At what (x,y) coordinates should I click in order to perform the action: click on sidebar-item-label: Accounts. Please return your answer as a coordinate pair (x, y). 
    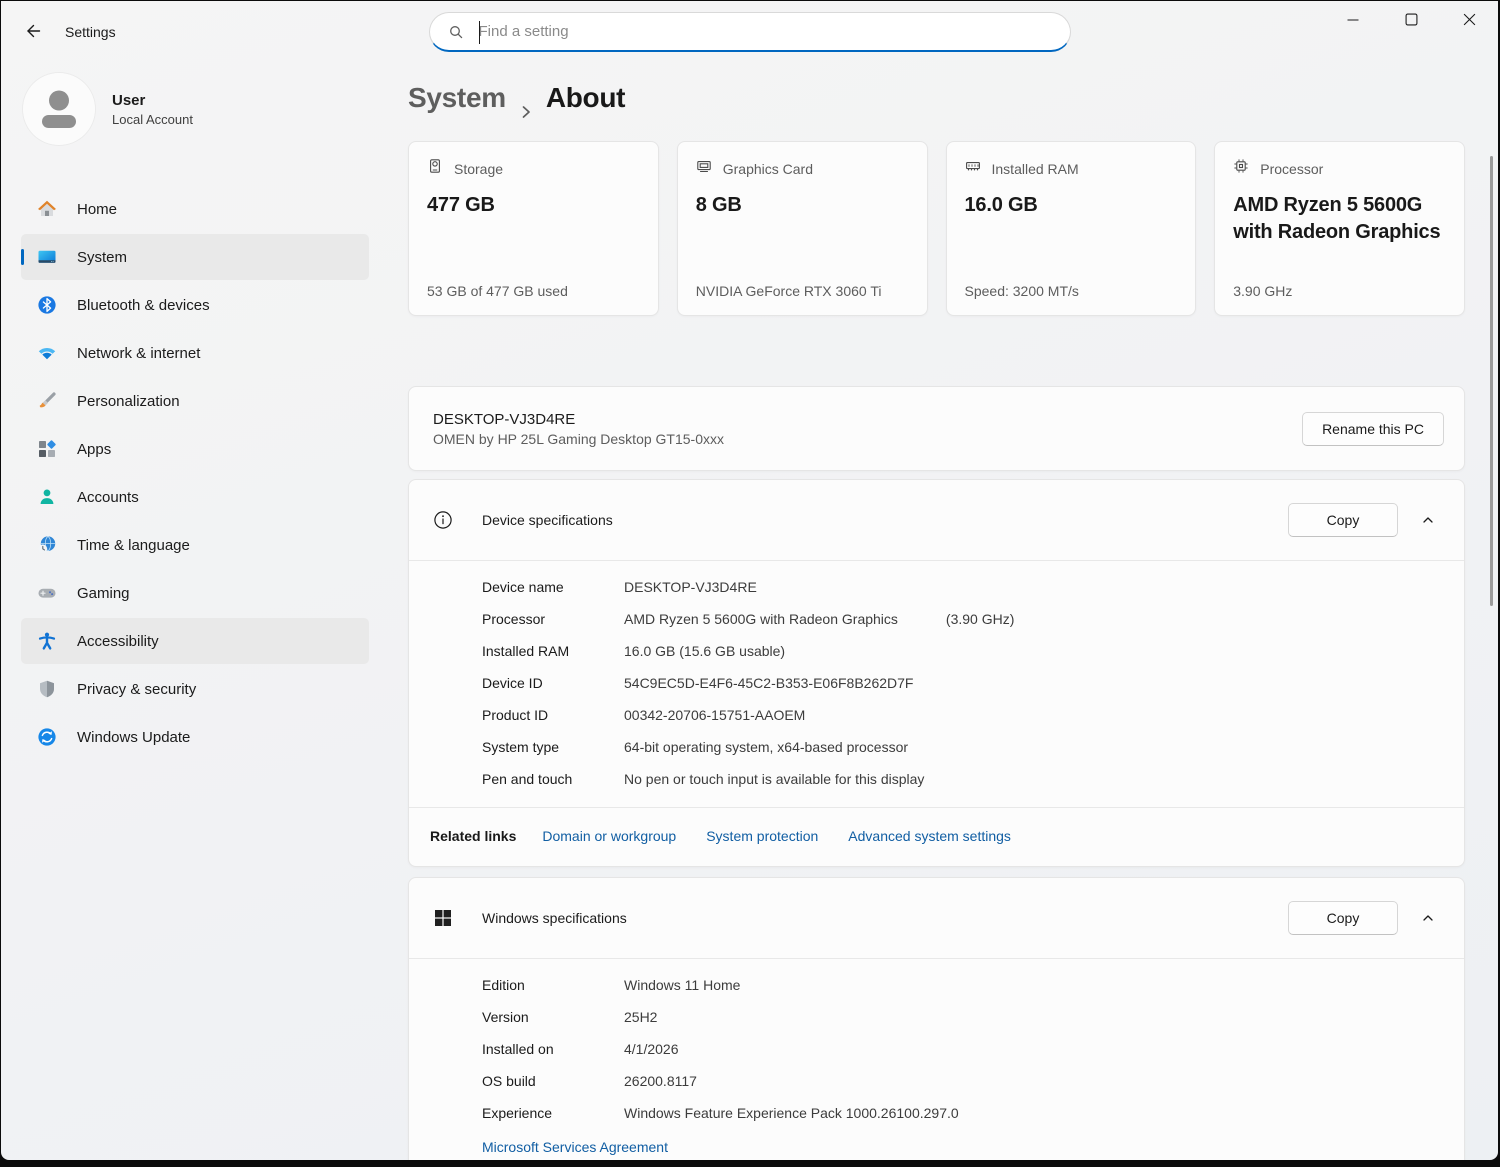
    Looking at the image, I should click on (108, 497).